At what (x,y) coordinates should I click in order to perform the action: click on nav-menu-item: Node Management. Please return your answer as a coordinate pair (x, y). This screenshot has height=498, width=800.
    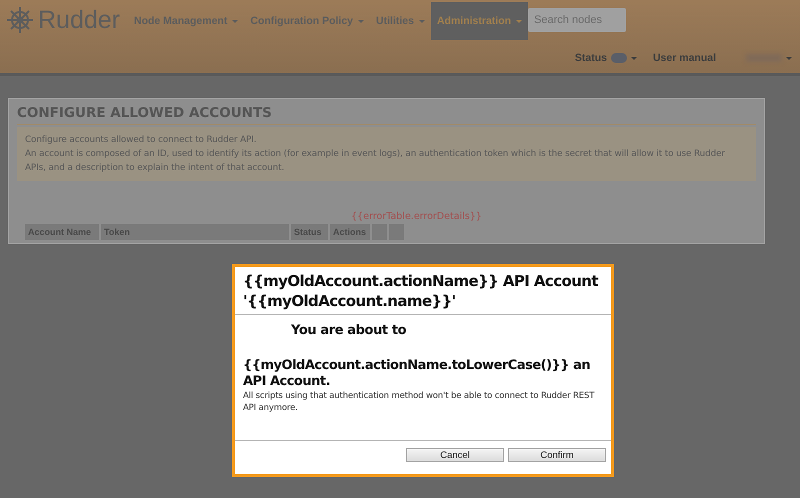
    Looking at the image, I should click on (186, 21).